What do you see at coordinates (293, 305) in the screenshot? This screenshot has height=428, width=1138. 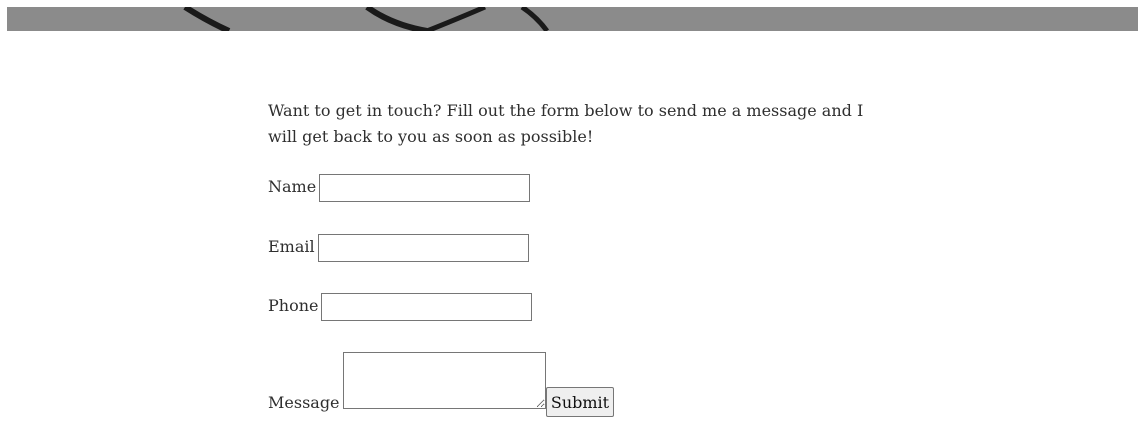 I see `phone-label: Phone` at bounding box center [293, 305].